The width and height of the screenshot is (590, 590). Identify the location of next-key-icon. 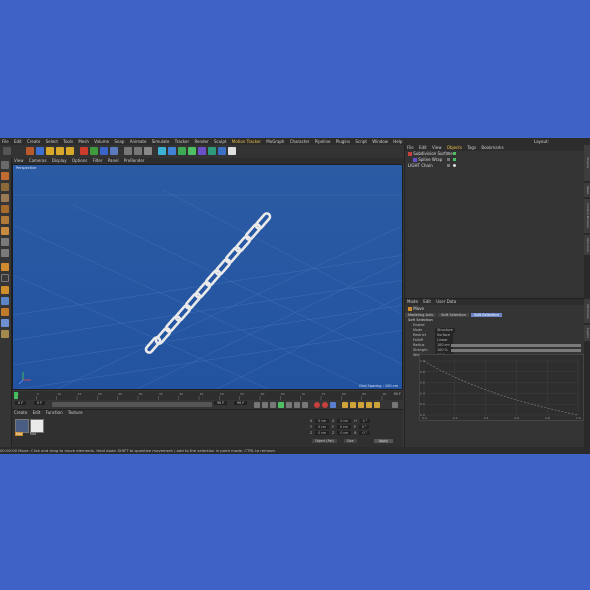
(297, 405).